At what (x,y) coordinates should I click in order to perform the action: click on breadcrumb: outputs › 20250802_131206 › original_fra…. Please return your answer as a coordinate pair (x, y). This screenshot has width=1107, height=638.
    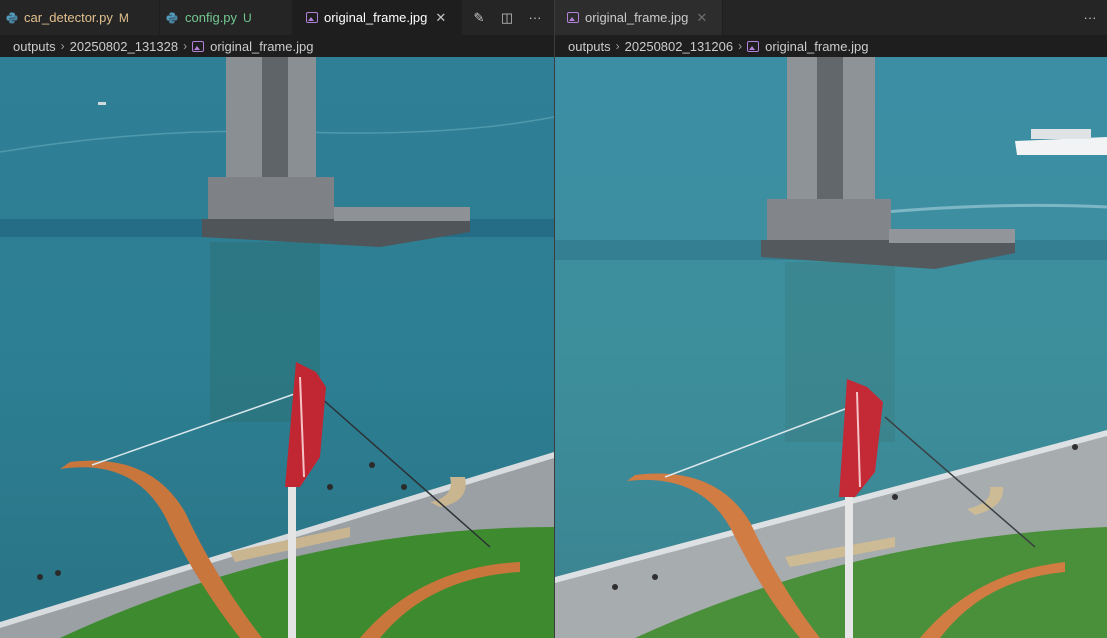
    Looking at the image, I should click on (831, 46).